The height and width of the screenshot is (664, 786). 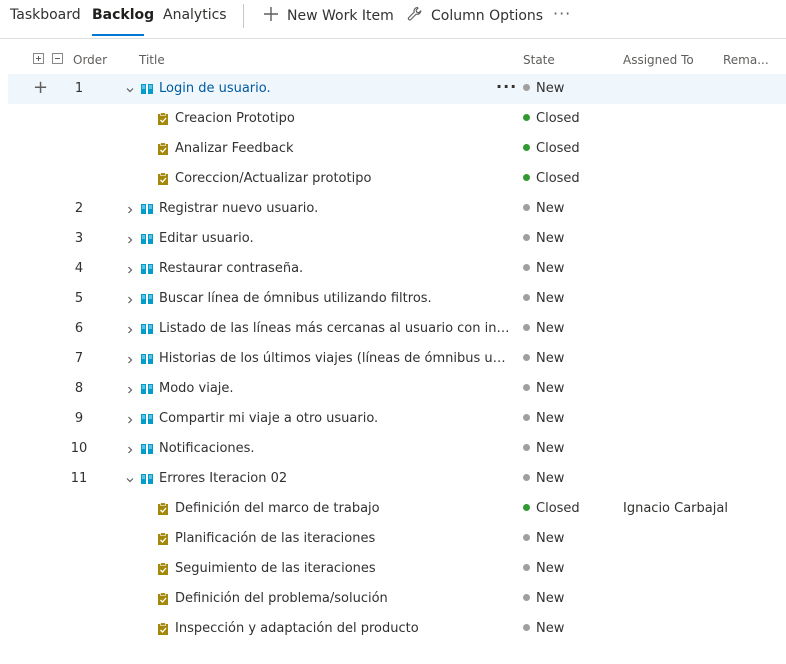 I want to click on backlog-row-user-story: 8 Modo viaje. New, so click(x=393, y=389).